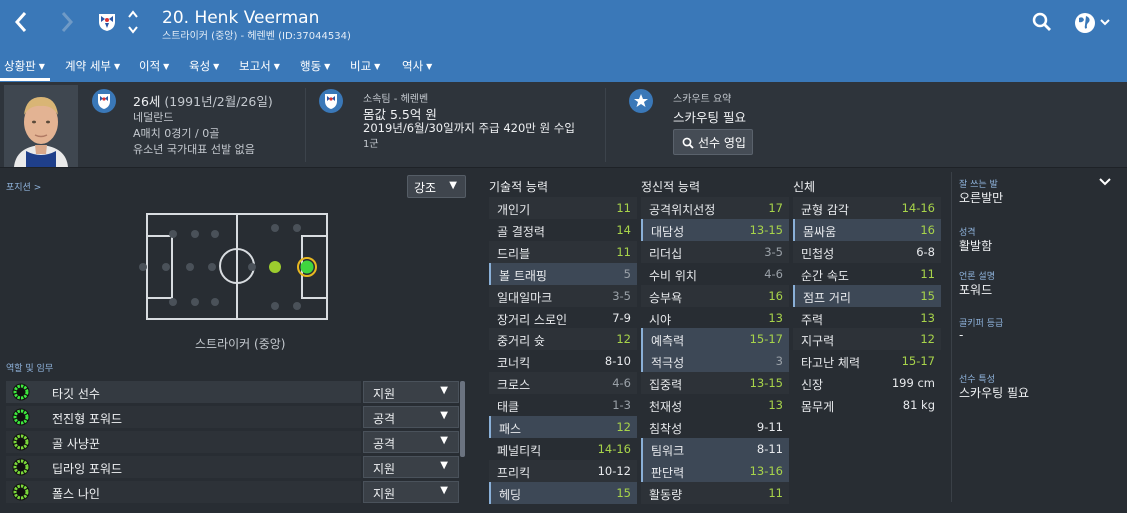 The image size is (1127, 513). Describe the element at coordinates (1105, 183) in the screenshot. I see `chevron-down-icon` at that location.